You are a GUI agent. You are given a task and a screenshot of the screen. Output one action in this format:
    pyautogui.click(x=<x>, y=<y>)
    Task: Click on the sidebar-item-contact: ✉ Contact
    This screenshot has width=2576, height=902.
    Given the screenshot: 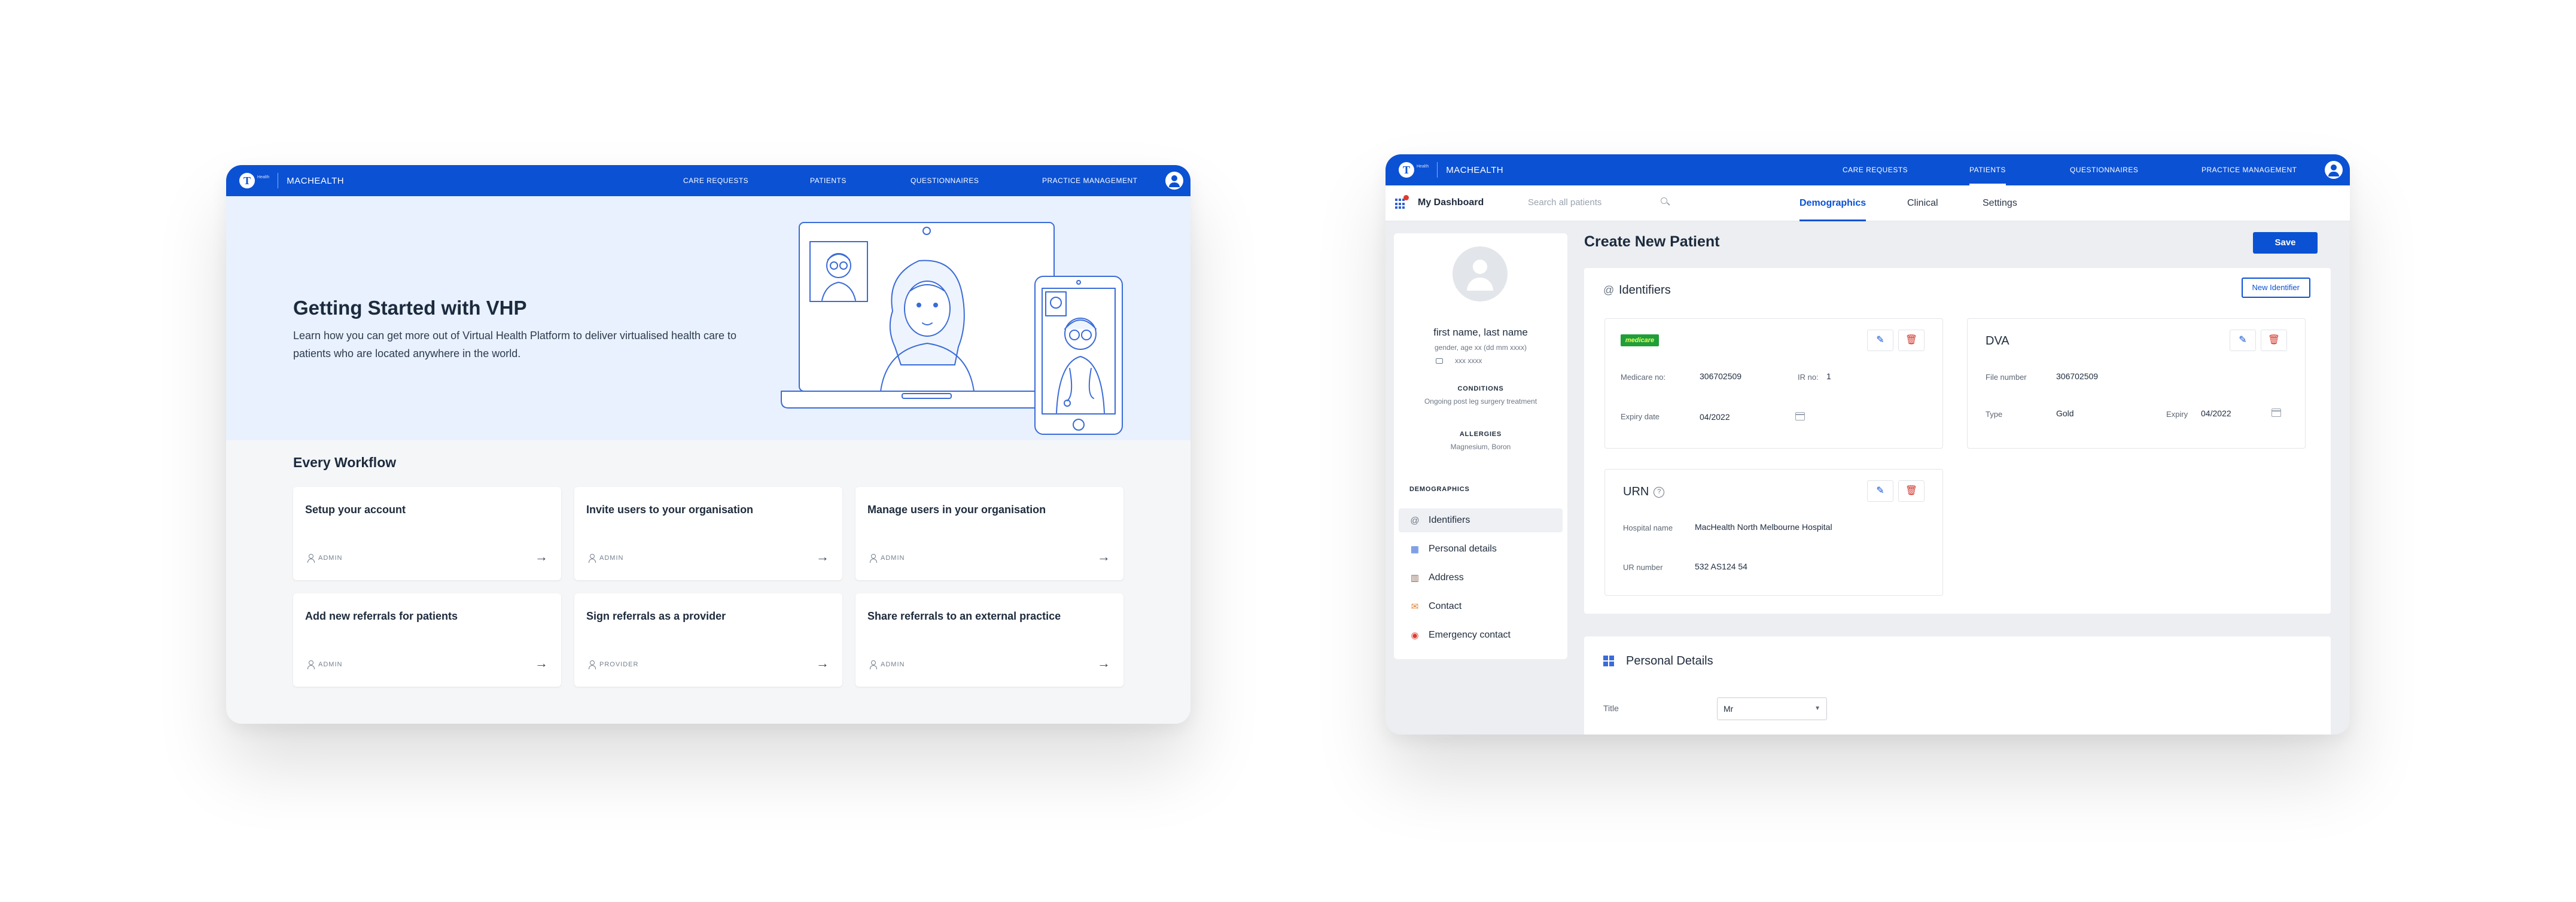 What is the action you would take?
    pyautogui.click(x=1481, y=606)
    